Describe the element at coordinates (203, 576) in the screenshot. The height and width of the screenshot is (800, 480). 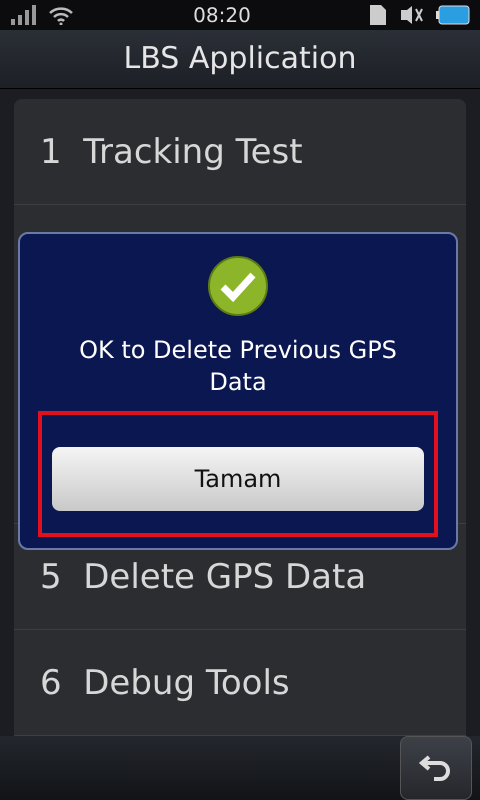
I see `menu-item: 5 Delete GPS Data` at that location.